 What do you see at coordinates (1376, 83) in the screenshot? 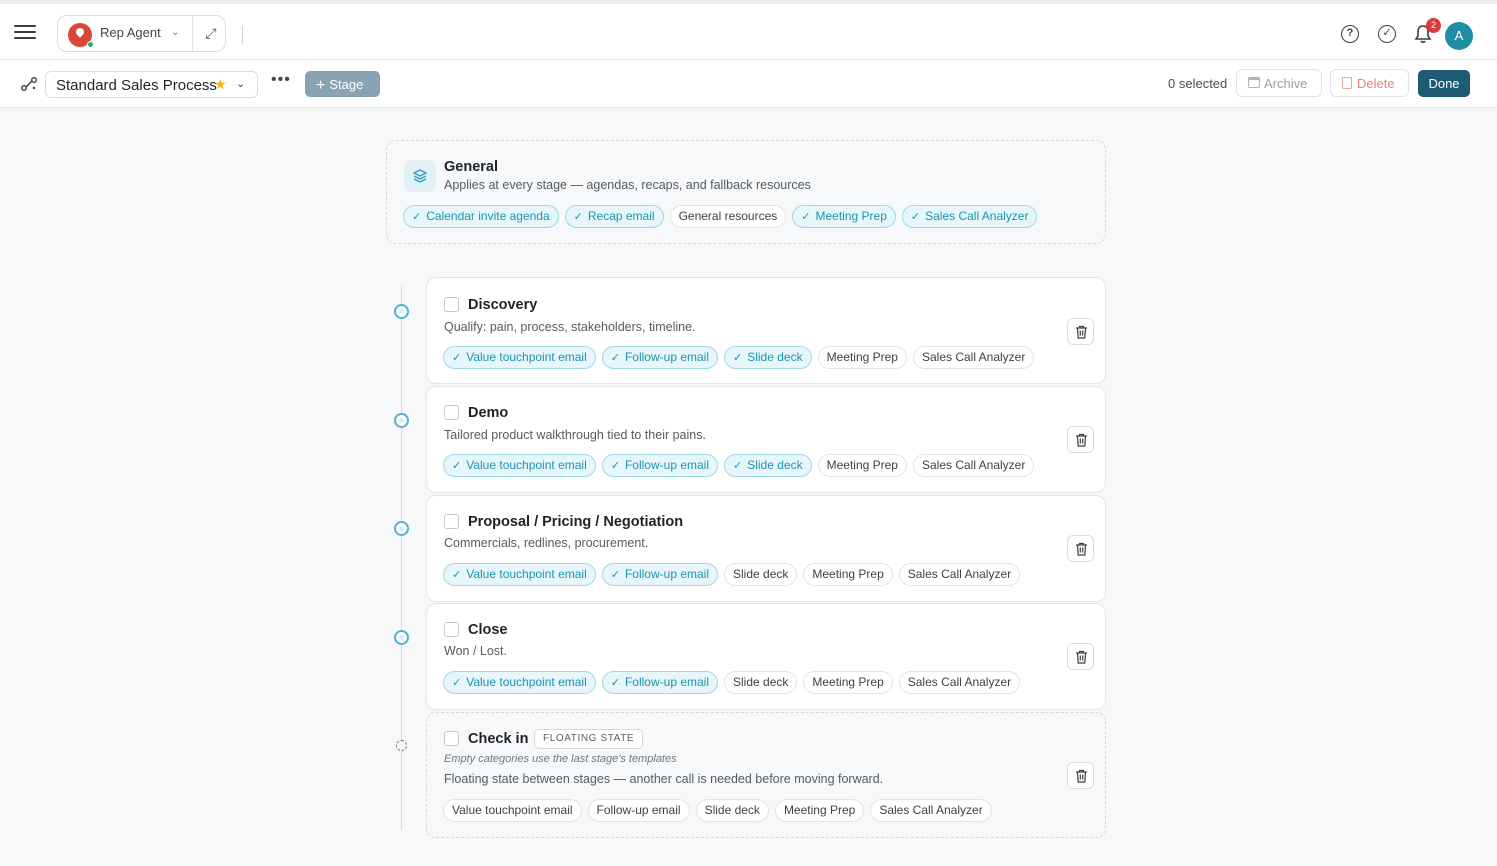
I see `delete-label: Delete` at bounding box center [1376, 83].